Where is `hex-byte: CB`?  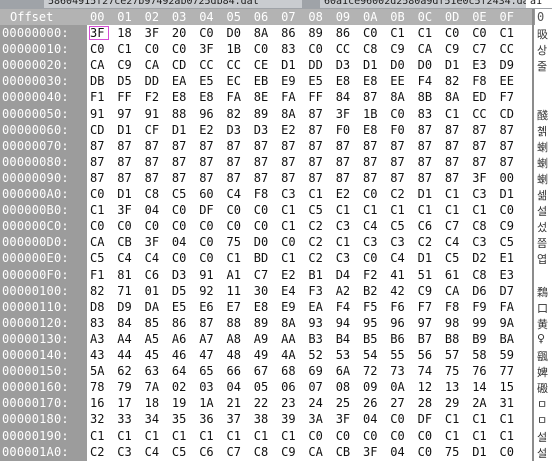 hex-byte: CB is located at coordinates (124, 242).